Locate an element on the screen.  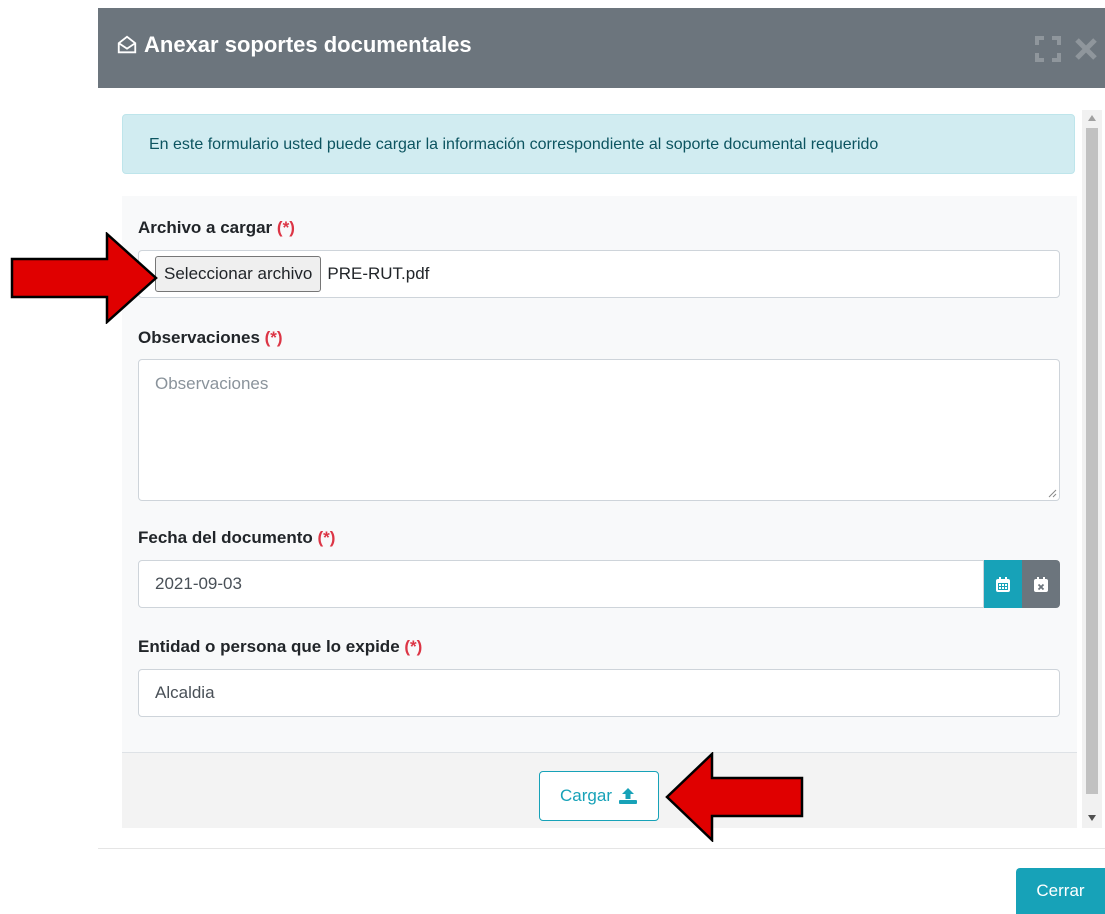
scroll-up-icon is located at coordinates (1092, 118).